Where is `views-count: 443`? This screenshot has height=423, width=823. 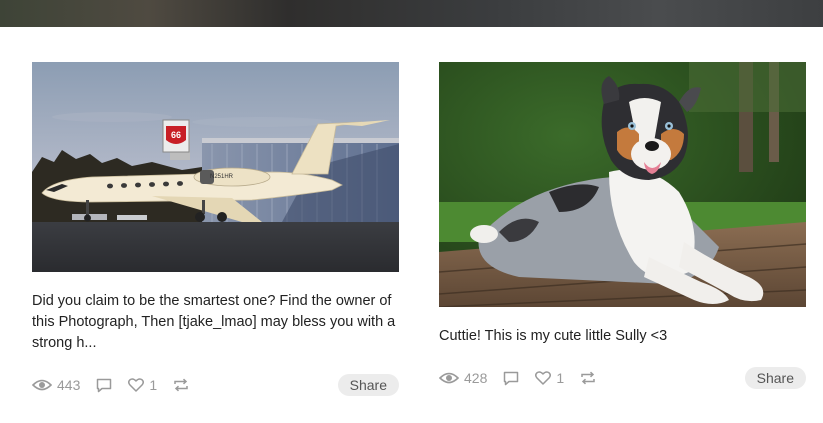 views-count: 443 is located at coordinates (69, 385).